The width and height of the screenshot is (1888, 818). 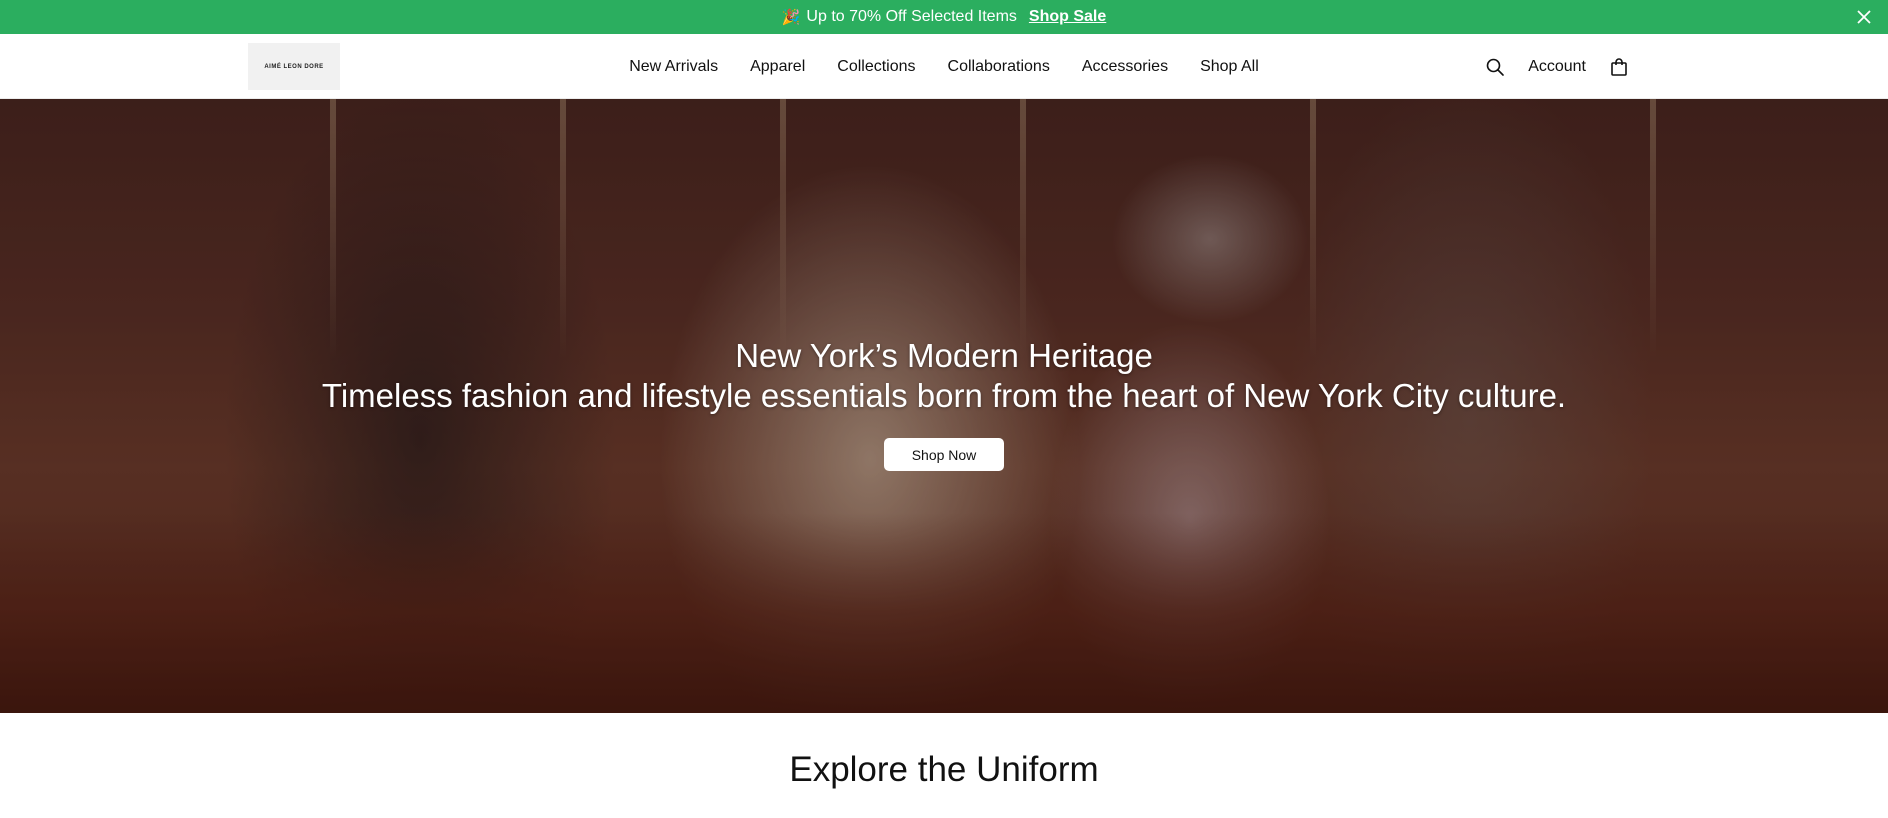 I want to click on section-title: Explore the Uniform, so click(x=944, y=769).